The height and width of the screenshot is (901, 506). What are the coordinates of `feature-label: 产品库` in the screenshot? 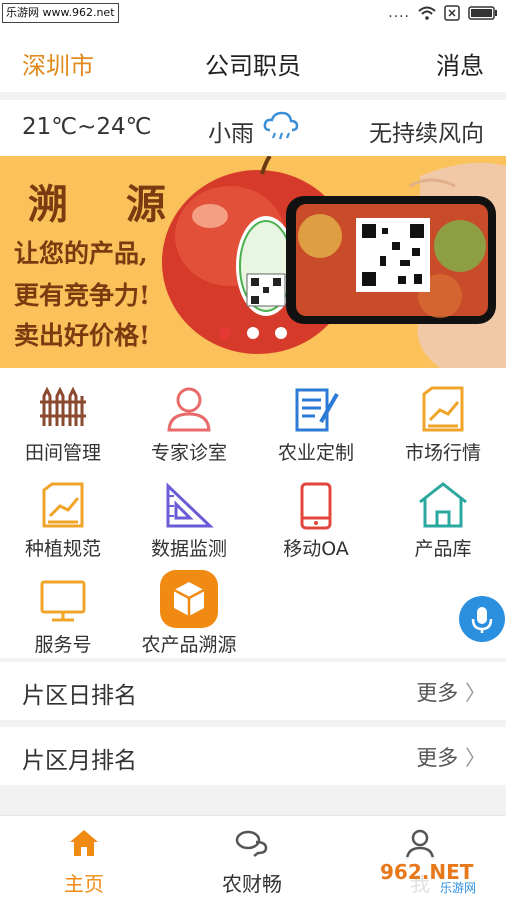 It's located at (443, 549).